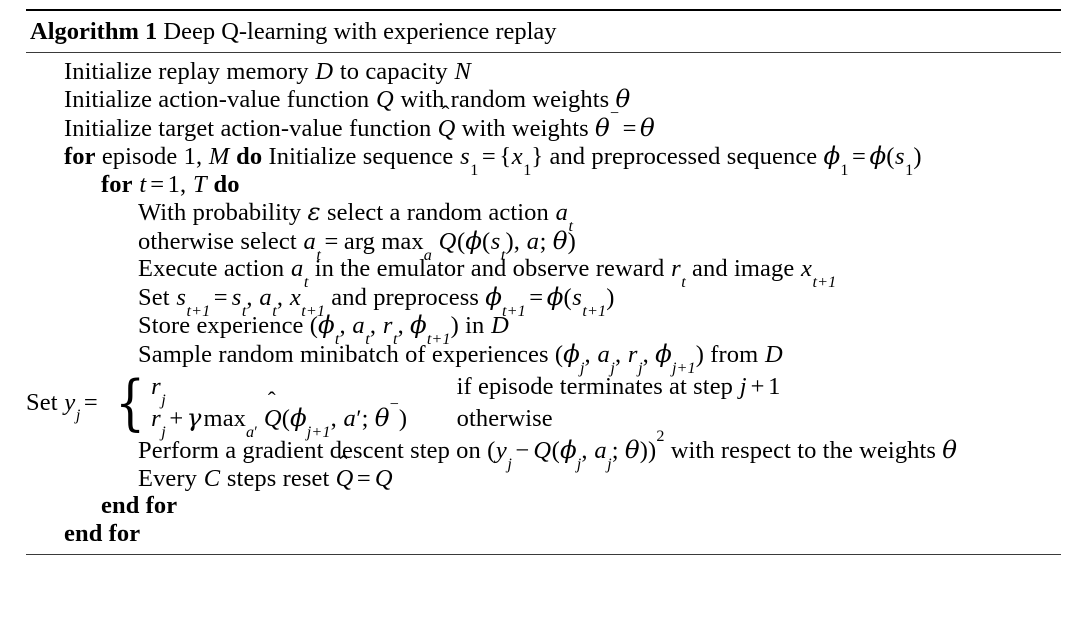 This screenshot has height=618, width=1087. Describe the element at coordinates (220, 100) in the screenshot. I see `line-text: Initialize action-value function` at that location.